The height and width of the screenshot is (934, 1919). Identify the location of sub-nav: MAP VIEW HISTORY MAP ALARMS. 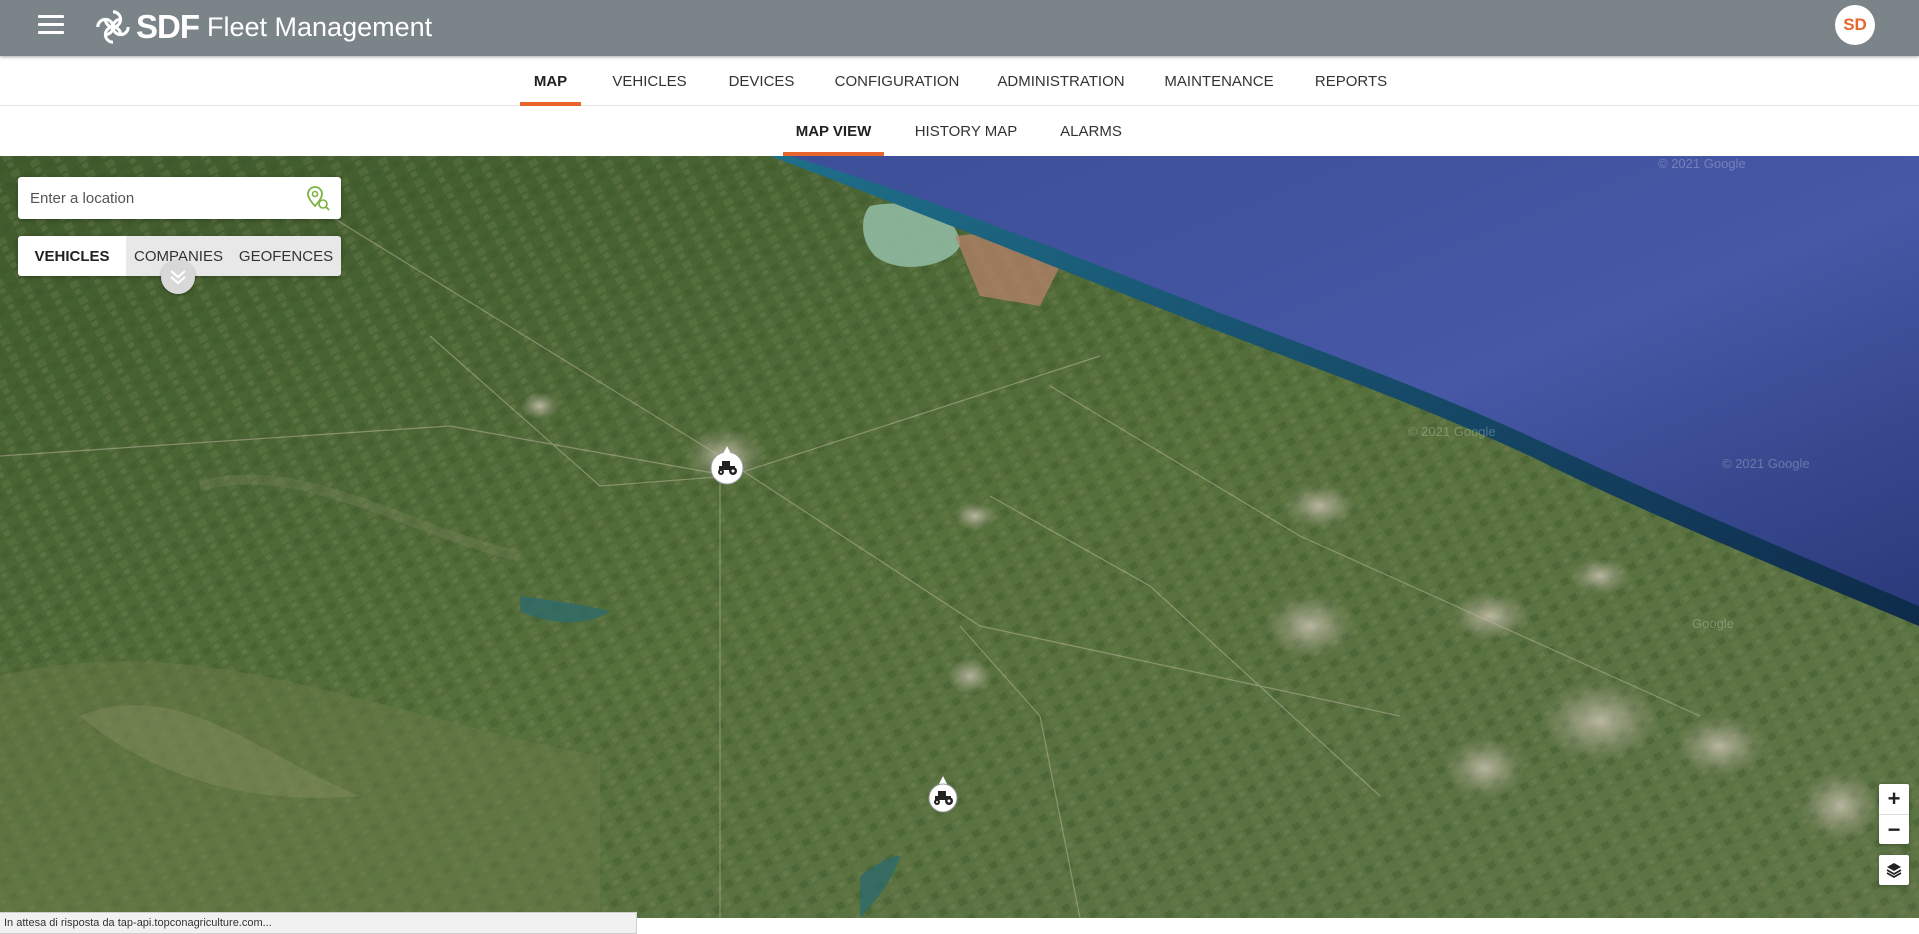
(959, 131).